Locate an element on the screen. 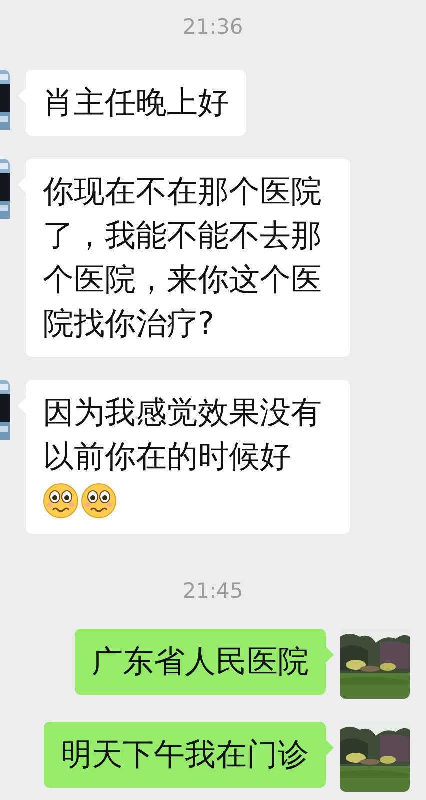 The width and height of the screenshot is (426, 800). message-bubble: 明天下午我在门诊 is located at coordinates (185, 755).